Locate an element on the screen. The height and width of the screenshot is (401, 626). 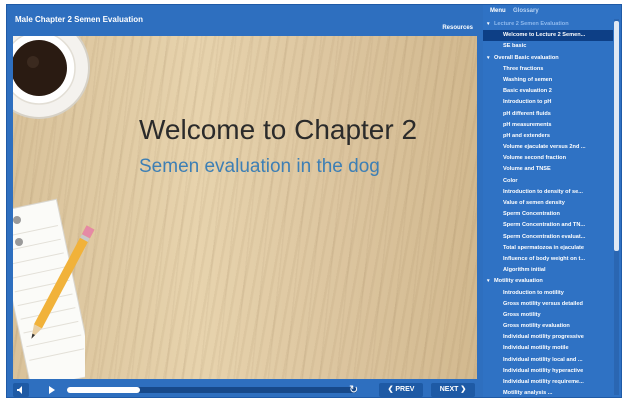
menu-item-label: pH different fluids is located at coordinates (527, 113).